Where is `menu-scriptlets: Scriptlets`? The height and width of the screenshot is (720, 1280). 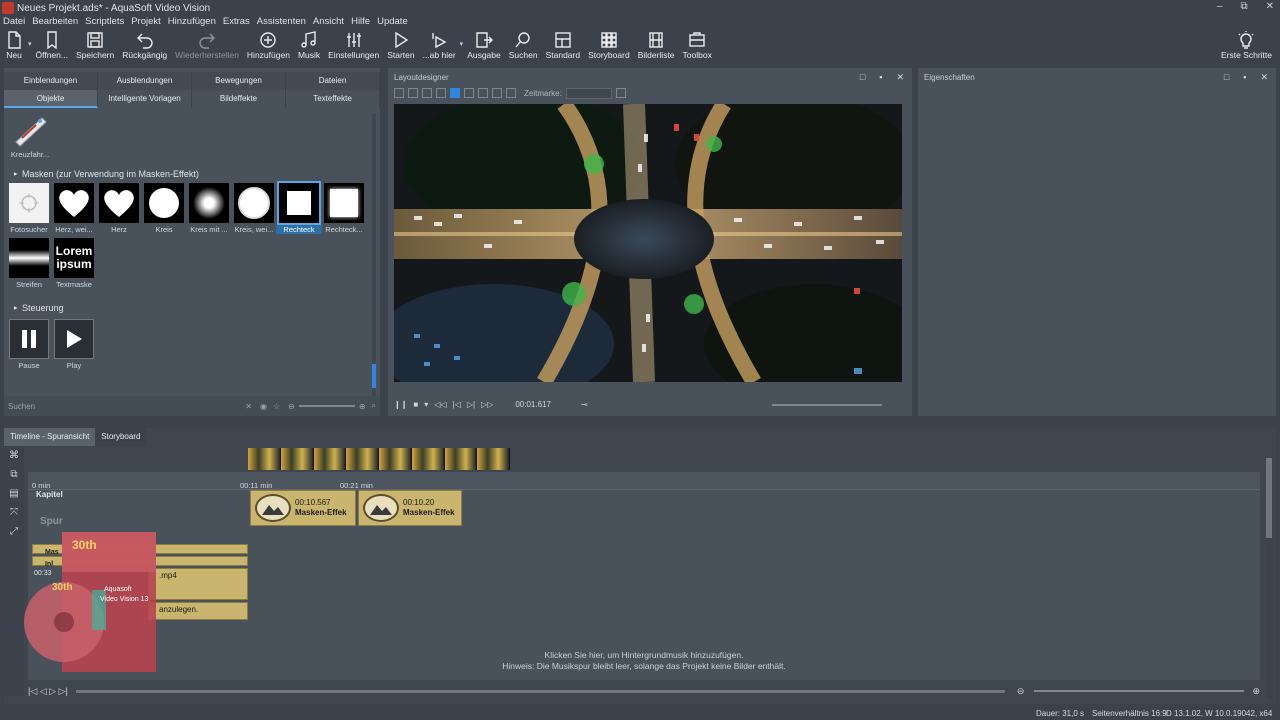 menu-scriptlets: Scriptlets is located at coordinates (104, 22).